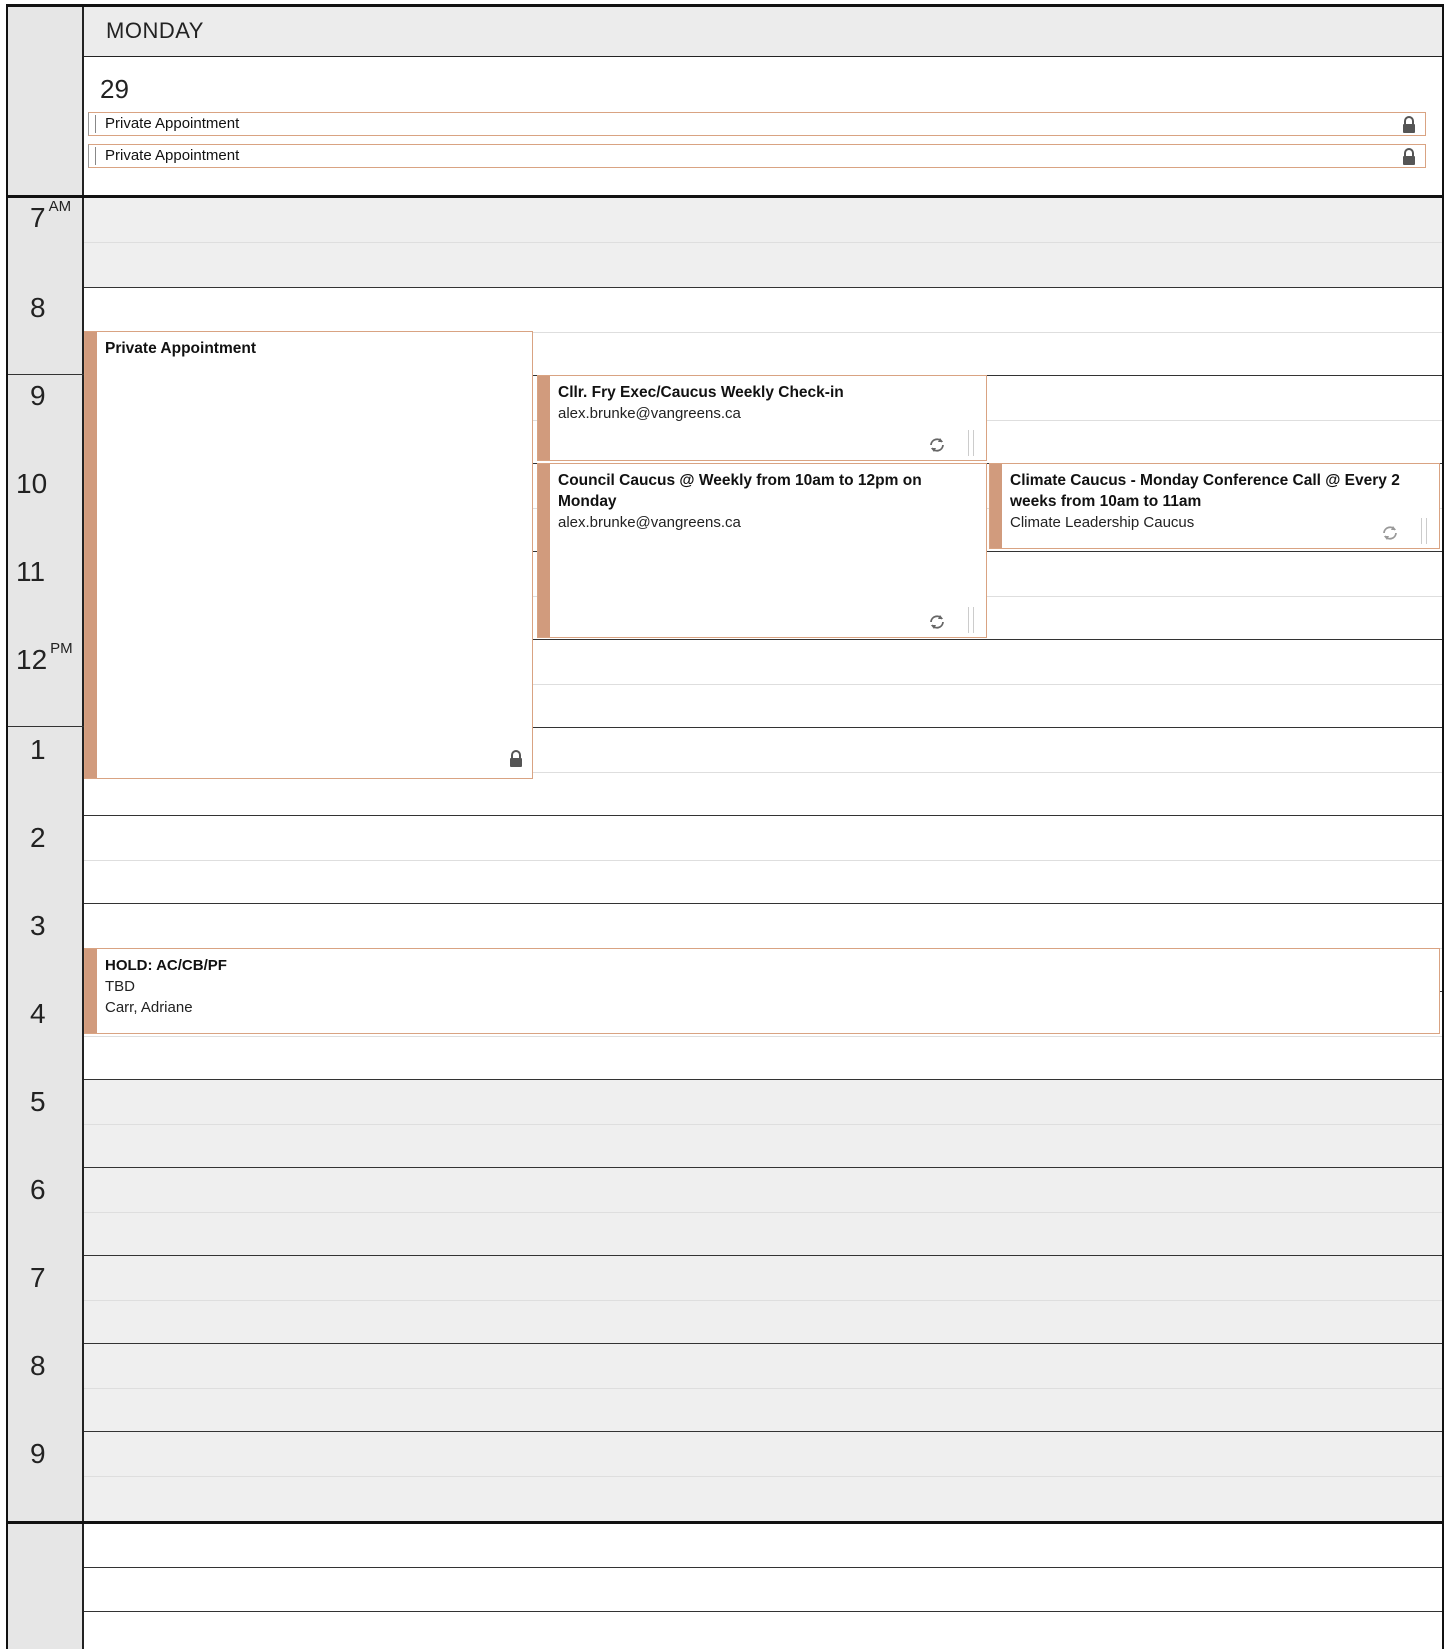  Describe the element at coordinates (38, 1101) in the screenshot. I see `hour-label: 5` at that location.